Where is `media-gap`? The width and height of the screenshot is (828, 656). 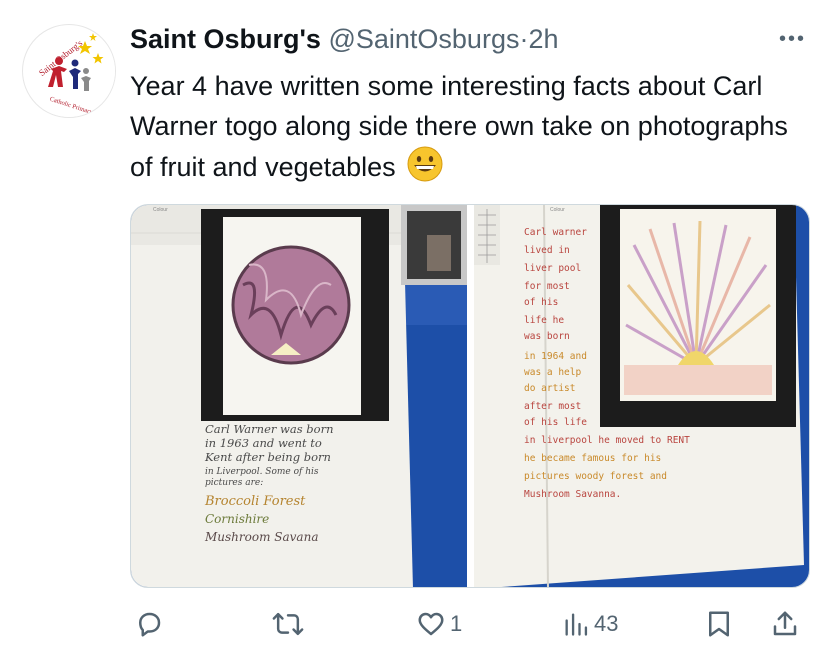 media-gap is located at coordinates (470, 396).